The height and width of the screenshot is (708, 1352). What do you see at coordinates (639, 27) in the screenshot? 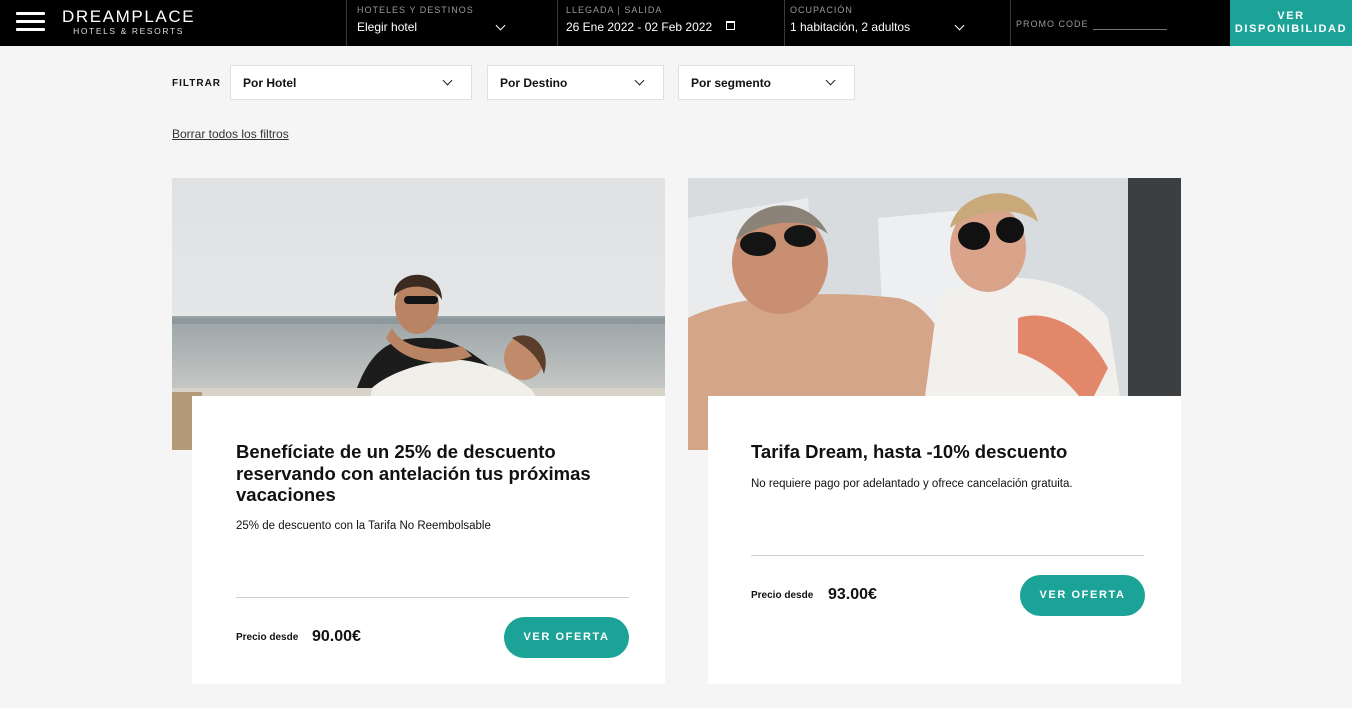
I see `dates-selector-value: 26 Ene 2022 - 02 Feb 2022` at bounding box center [639, 27].